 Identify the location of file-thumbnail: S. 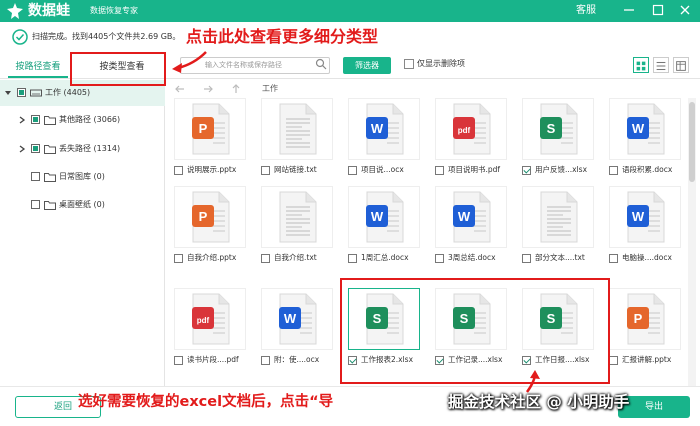
(558, 129).